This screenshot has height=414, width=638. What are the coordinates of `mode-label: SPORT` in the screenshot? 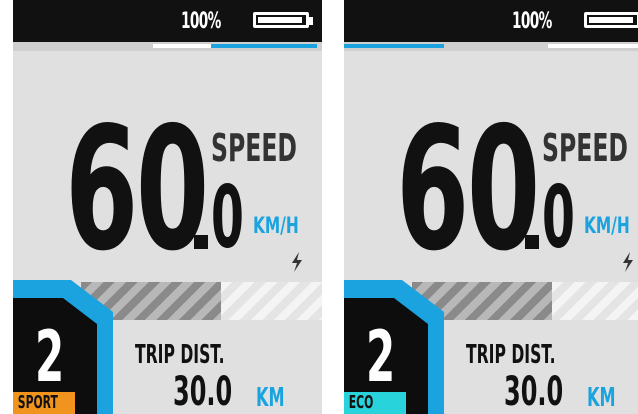 It's located at (37, 402).